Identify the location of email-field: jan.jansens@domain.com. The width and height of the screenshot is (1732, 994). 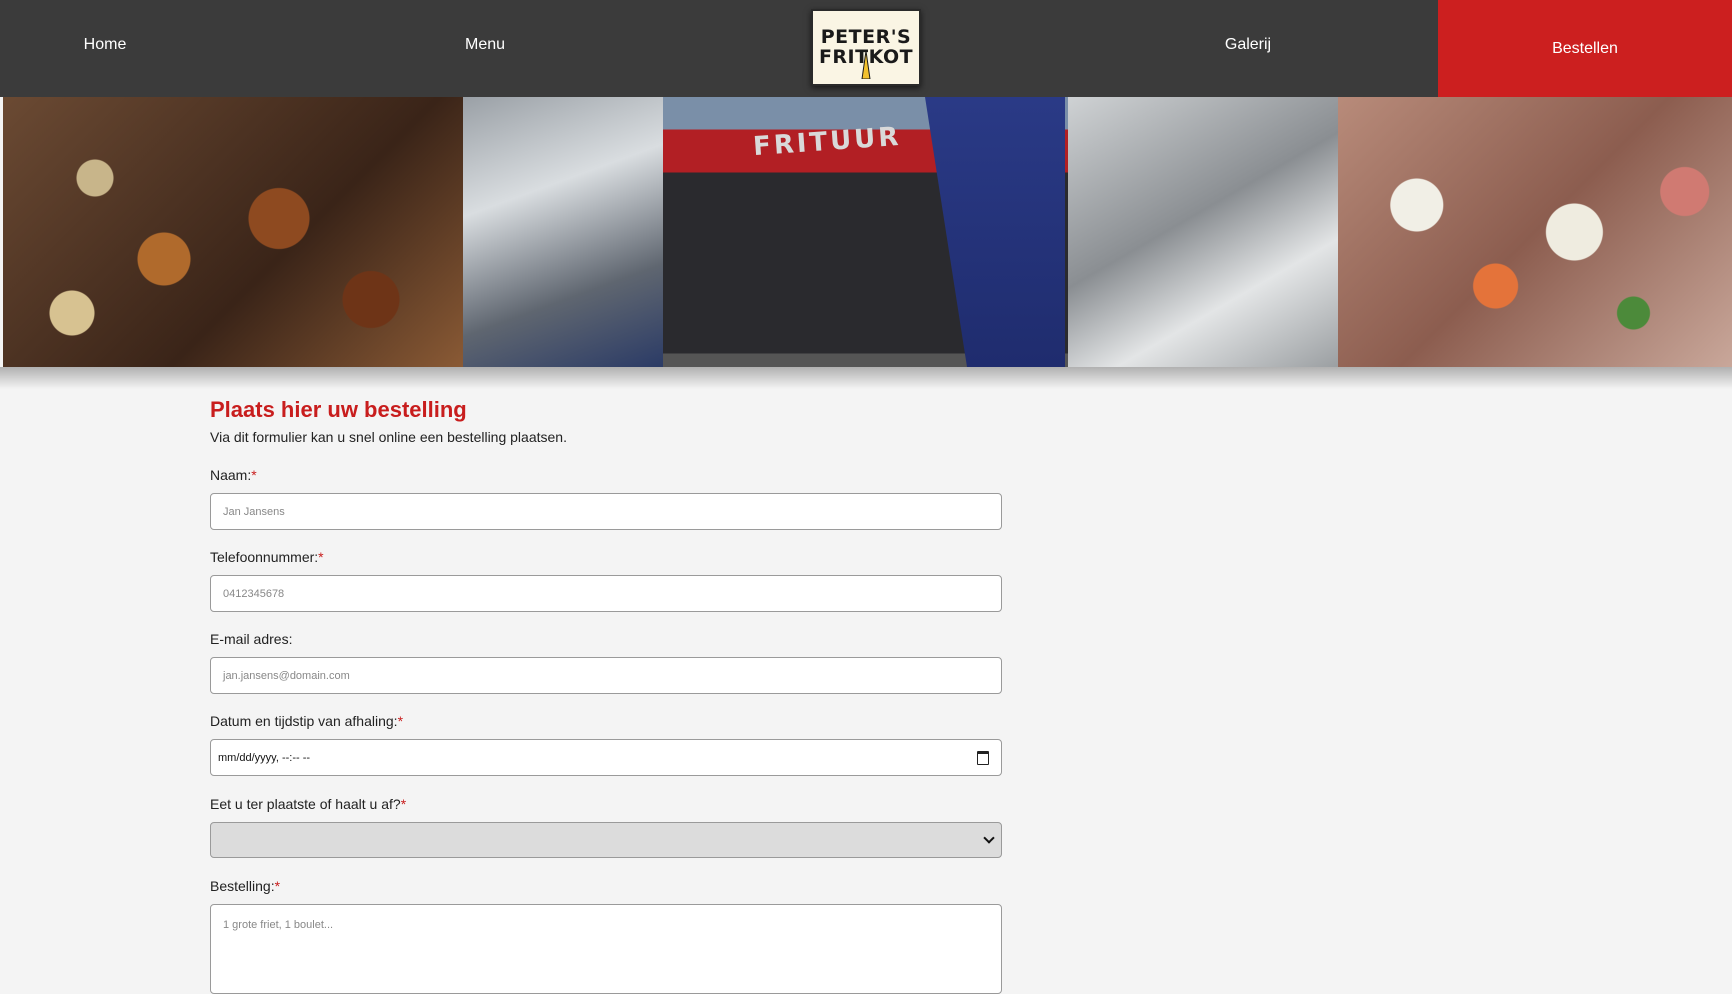
(606, 675).